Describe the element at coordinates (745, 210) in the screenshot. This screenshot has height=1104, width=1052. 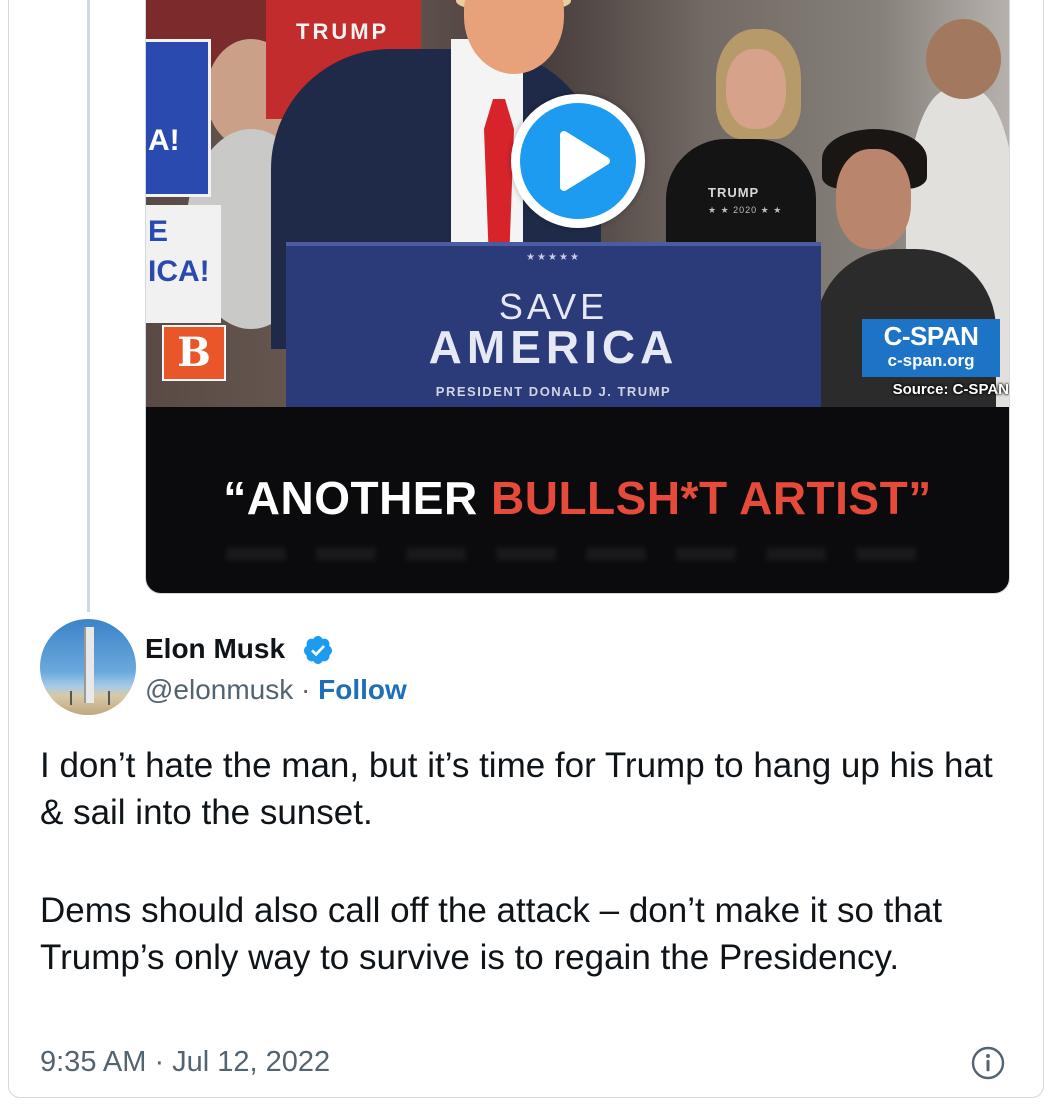
I see `tee-subtext: ★ ★ 2020 ★ ★` at that location.